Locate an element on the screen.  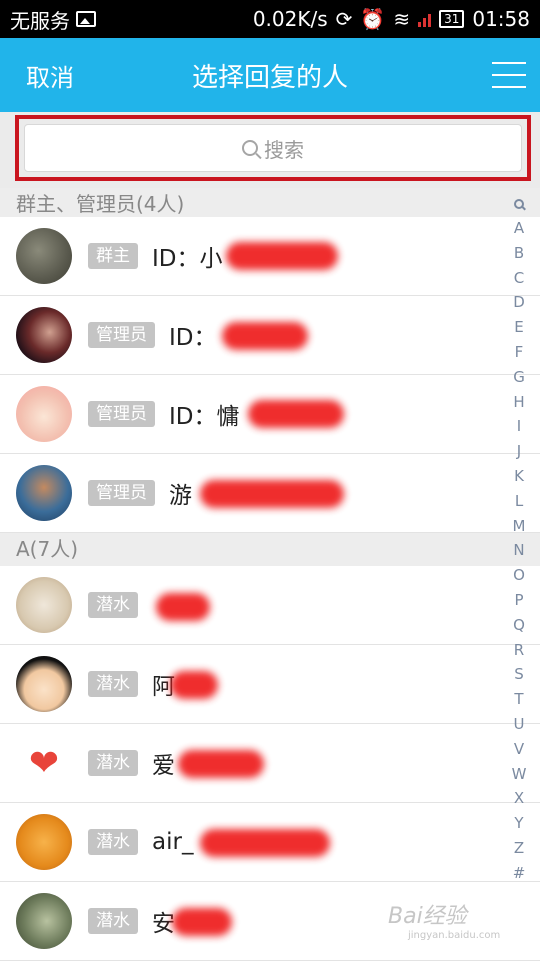
sync-icon: ⟳ is located at coordinates (344, 19).